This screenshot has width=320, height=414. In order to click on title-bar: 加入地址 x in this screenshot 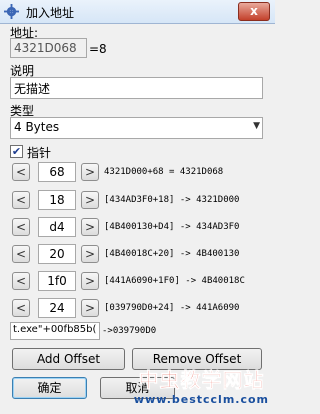, I will do `click(137, 12)`.